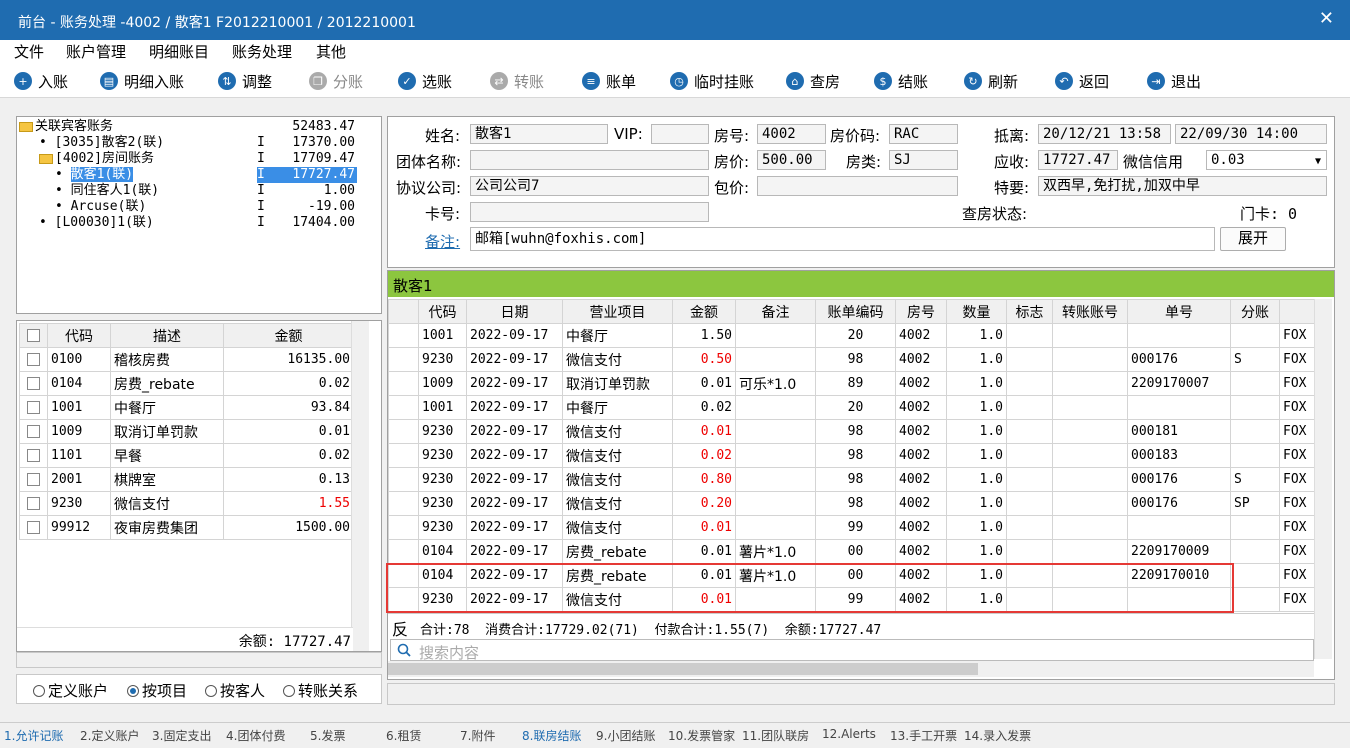 The image size is (1350, 748). I want to click on ledger-col: 房号, so click(921, 311).